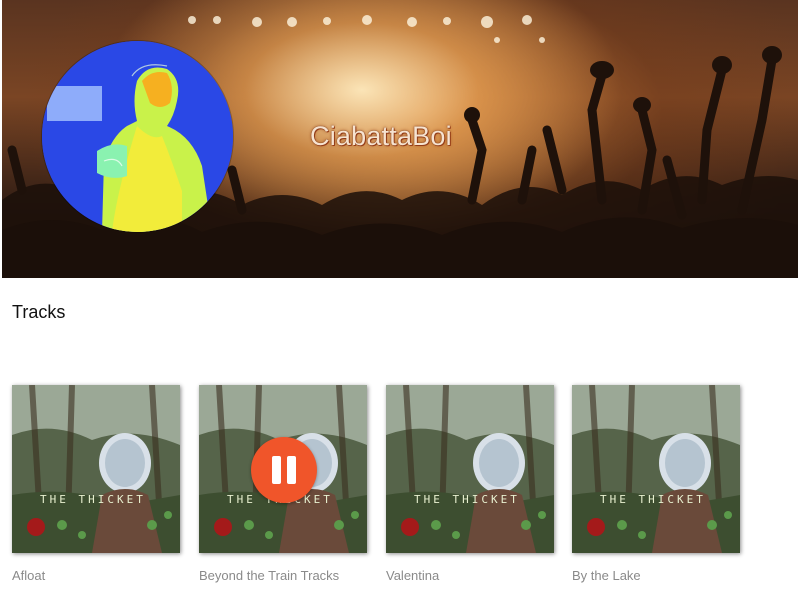 This screenshot has width=800, height=615. I want to click on track-card: THE THICKET Valentina, so click(471, 484).